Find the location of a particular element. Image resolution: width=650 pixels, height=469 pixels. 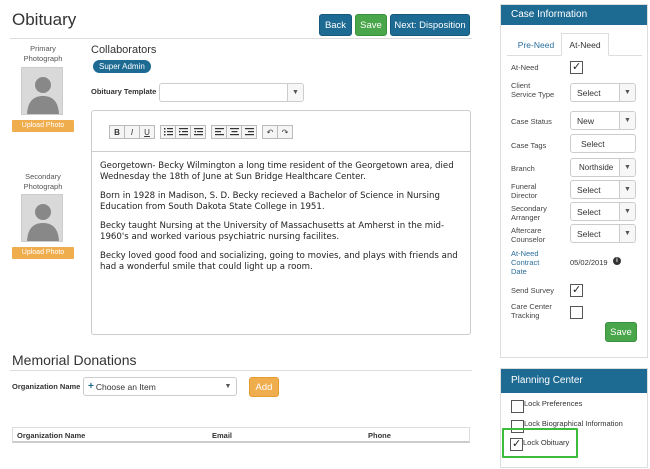

align-left-icon is located at coordinates (219, 132).